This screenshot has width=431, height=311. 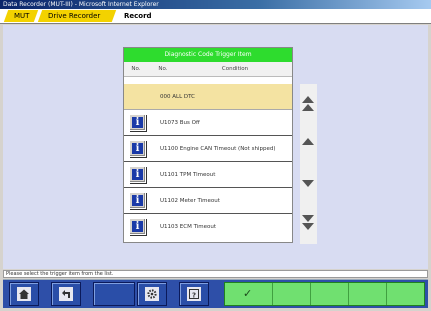 I want to click on trigger-code: 000 ALL DTC, so click(x=177, y=97).